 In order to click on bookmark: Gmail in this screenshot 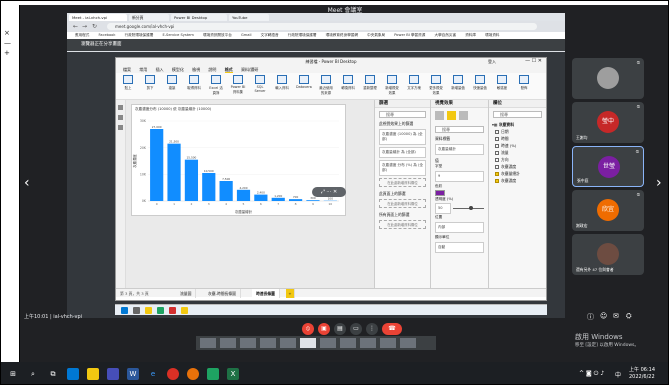, I will do `click(246, 35)`.